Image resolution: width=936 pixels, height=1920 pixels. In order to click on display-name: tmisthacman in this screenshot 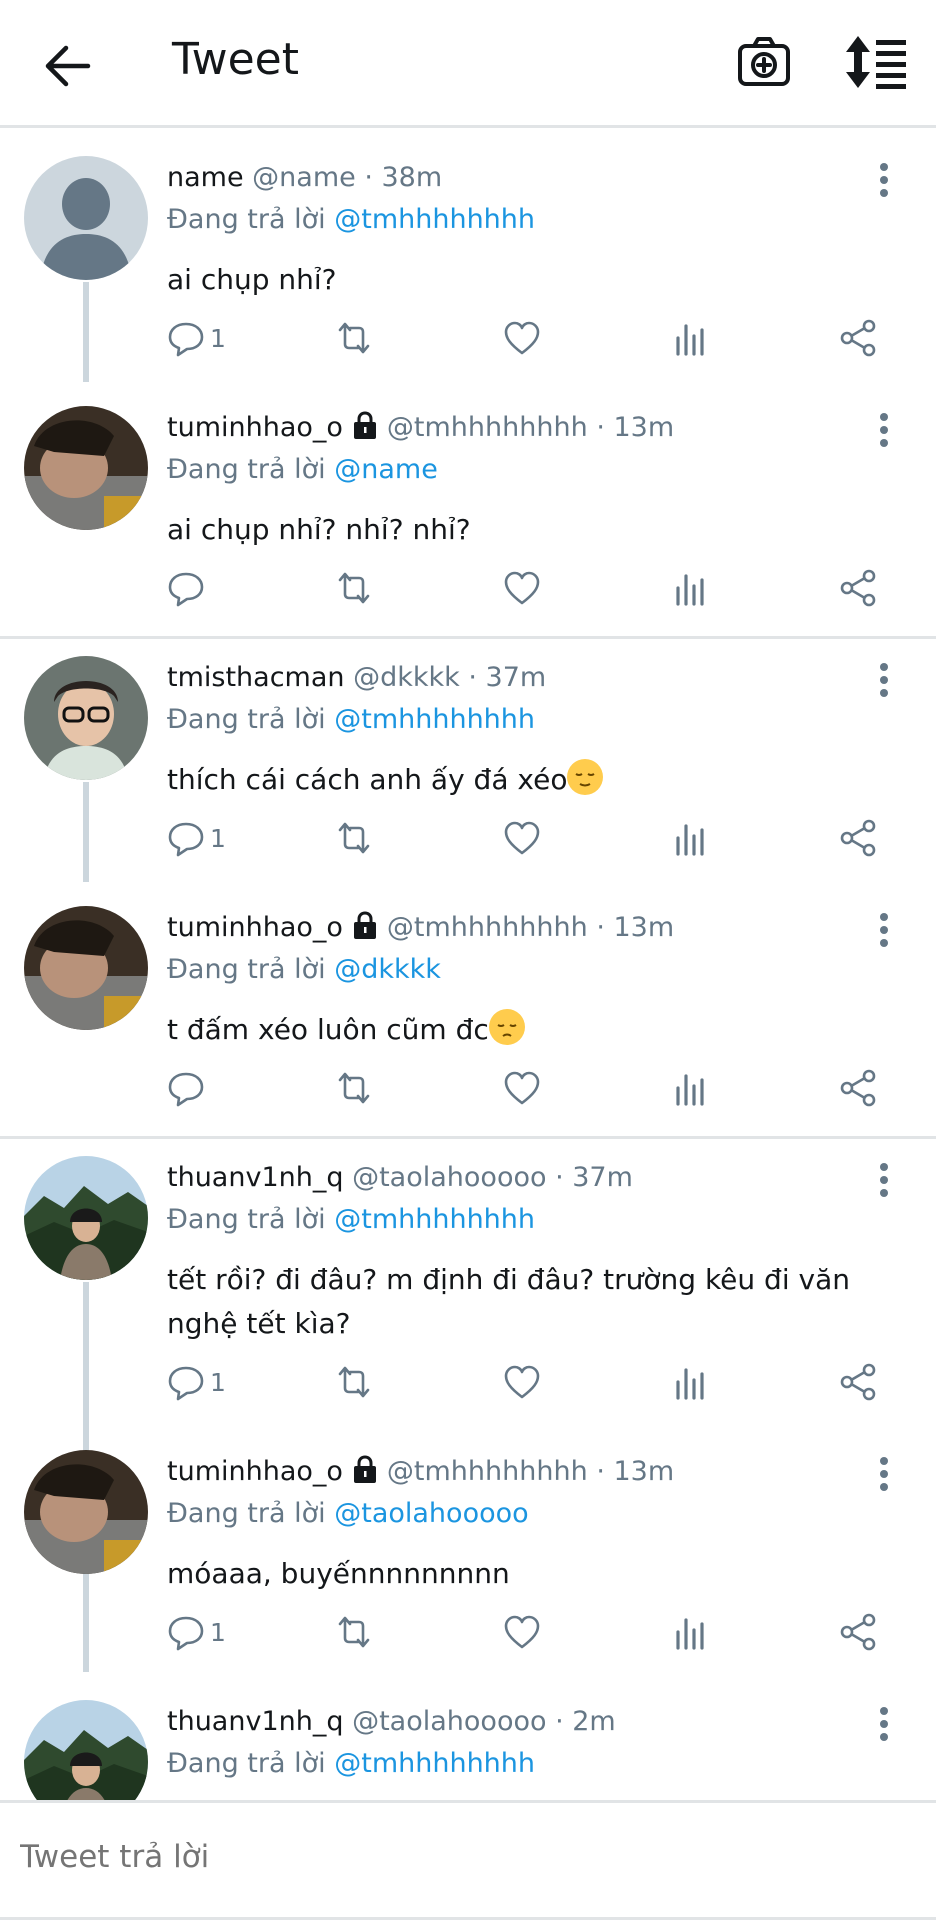, I will do `click(256, 677)`.